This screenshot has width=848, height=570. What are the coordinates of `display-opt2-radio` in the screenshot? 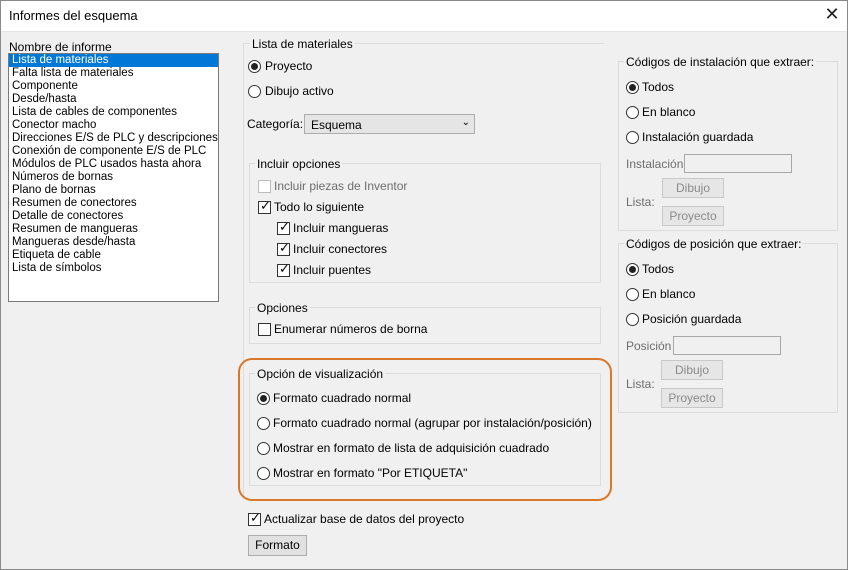 It's located at (263, 423).